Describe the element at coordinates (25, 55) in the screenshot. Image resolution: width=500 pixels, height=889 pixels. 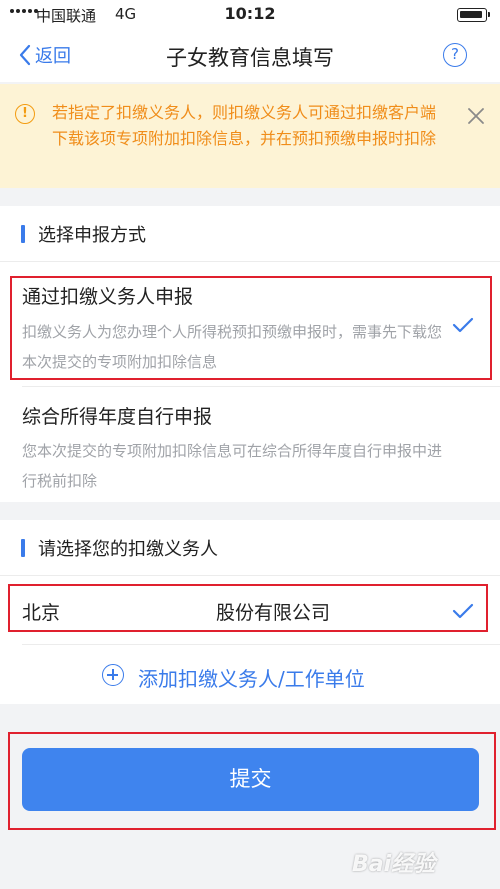
I see `chevron-left-icon` at that location.